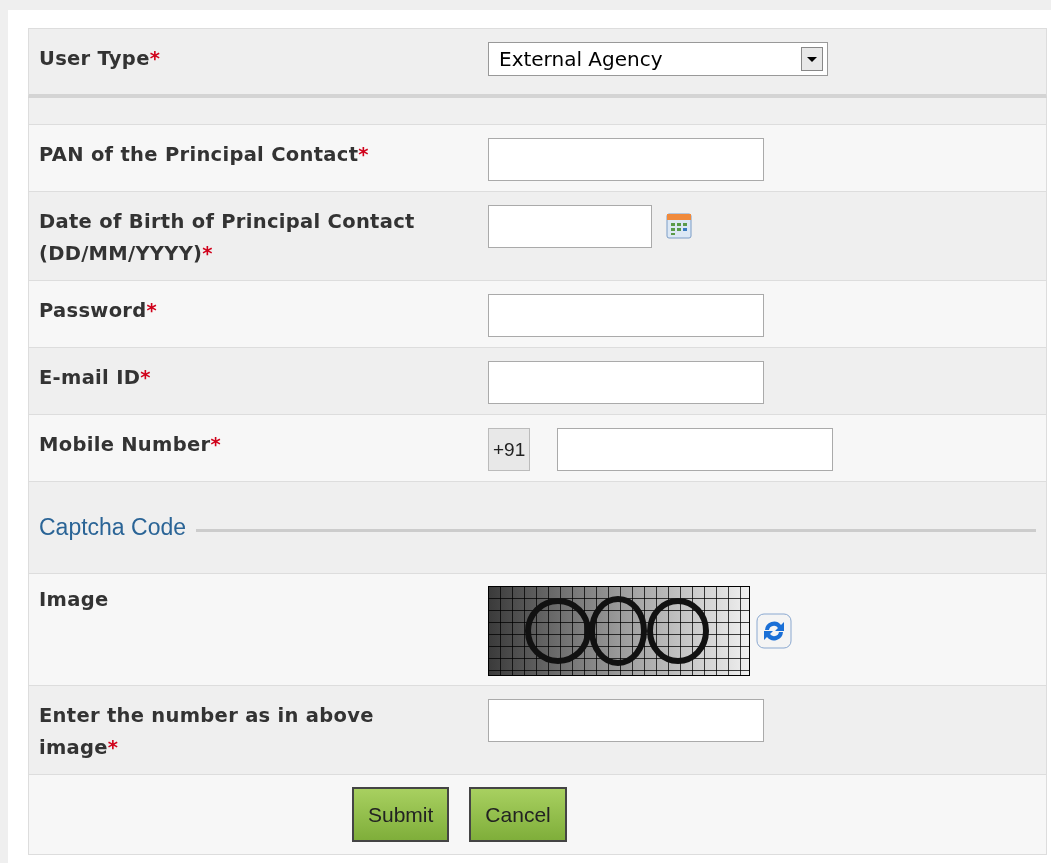 This screenshot has height=863, width=1051. What do you see at coordinates (679, 226) in the screenshot?
I see `calendar-icon` at bounding box center [679, 226].